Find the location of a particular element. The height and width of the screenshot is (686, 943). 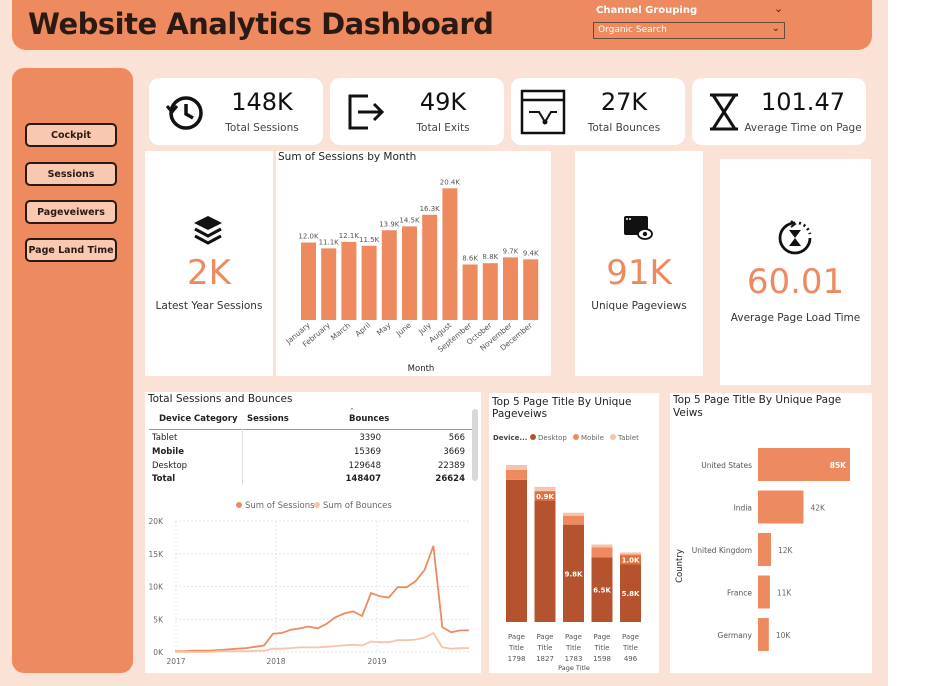

cell: Total is located at coordinates (164, 479).